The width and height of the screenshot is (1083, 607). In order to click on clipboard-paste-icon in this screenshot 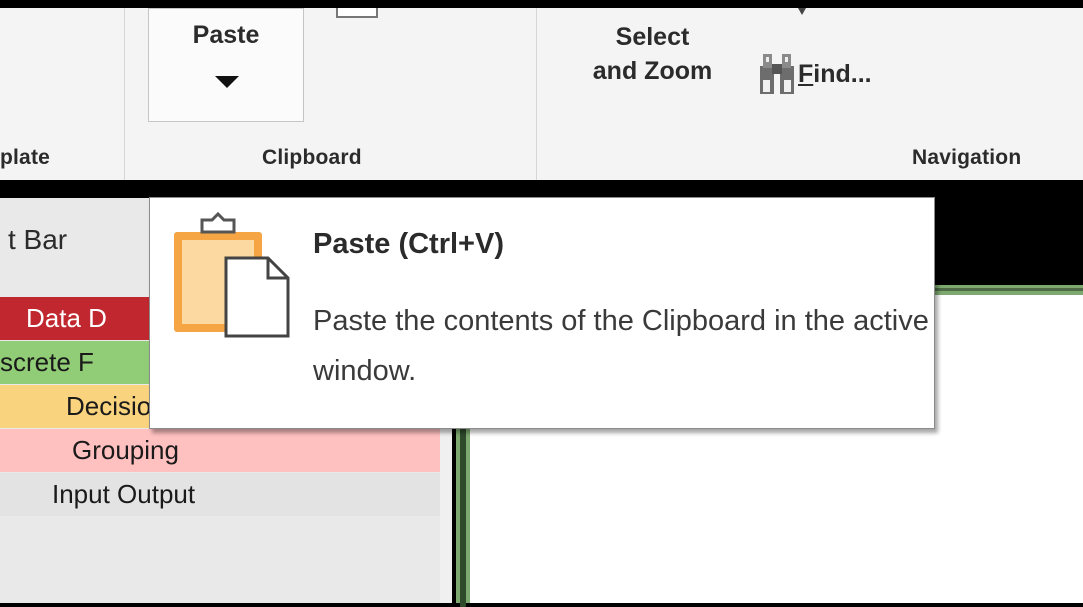, I will do `click(232, 275)`.